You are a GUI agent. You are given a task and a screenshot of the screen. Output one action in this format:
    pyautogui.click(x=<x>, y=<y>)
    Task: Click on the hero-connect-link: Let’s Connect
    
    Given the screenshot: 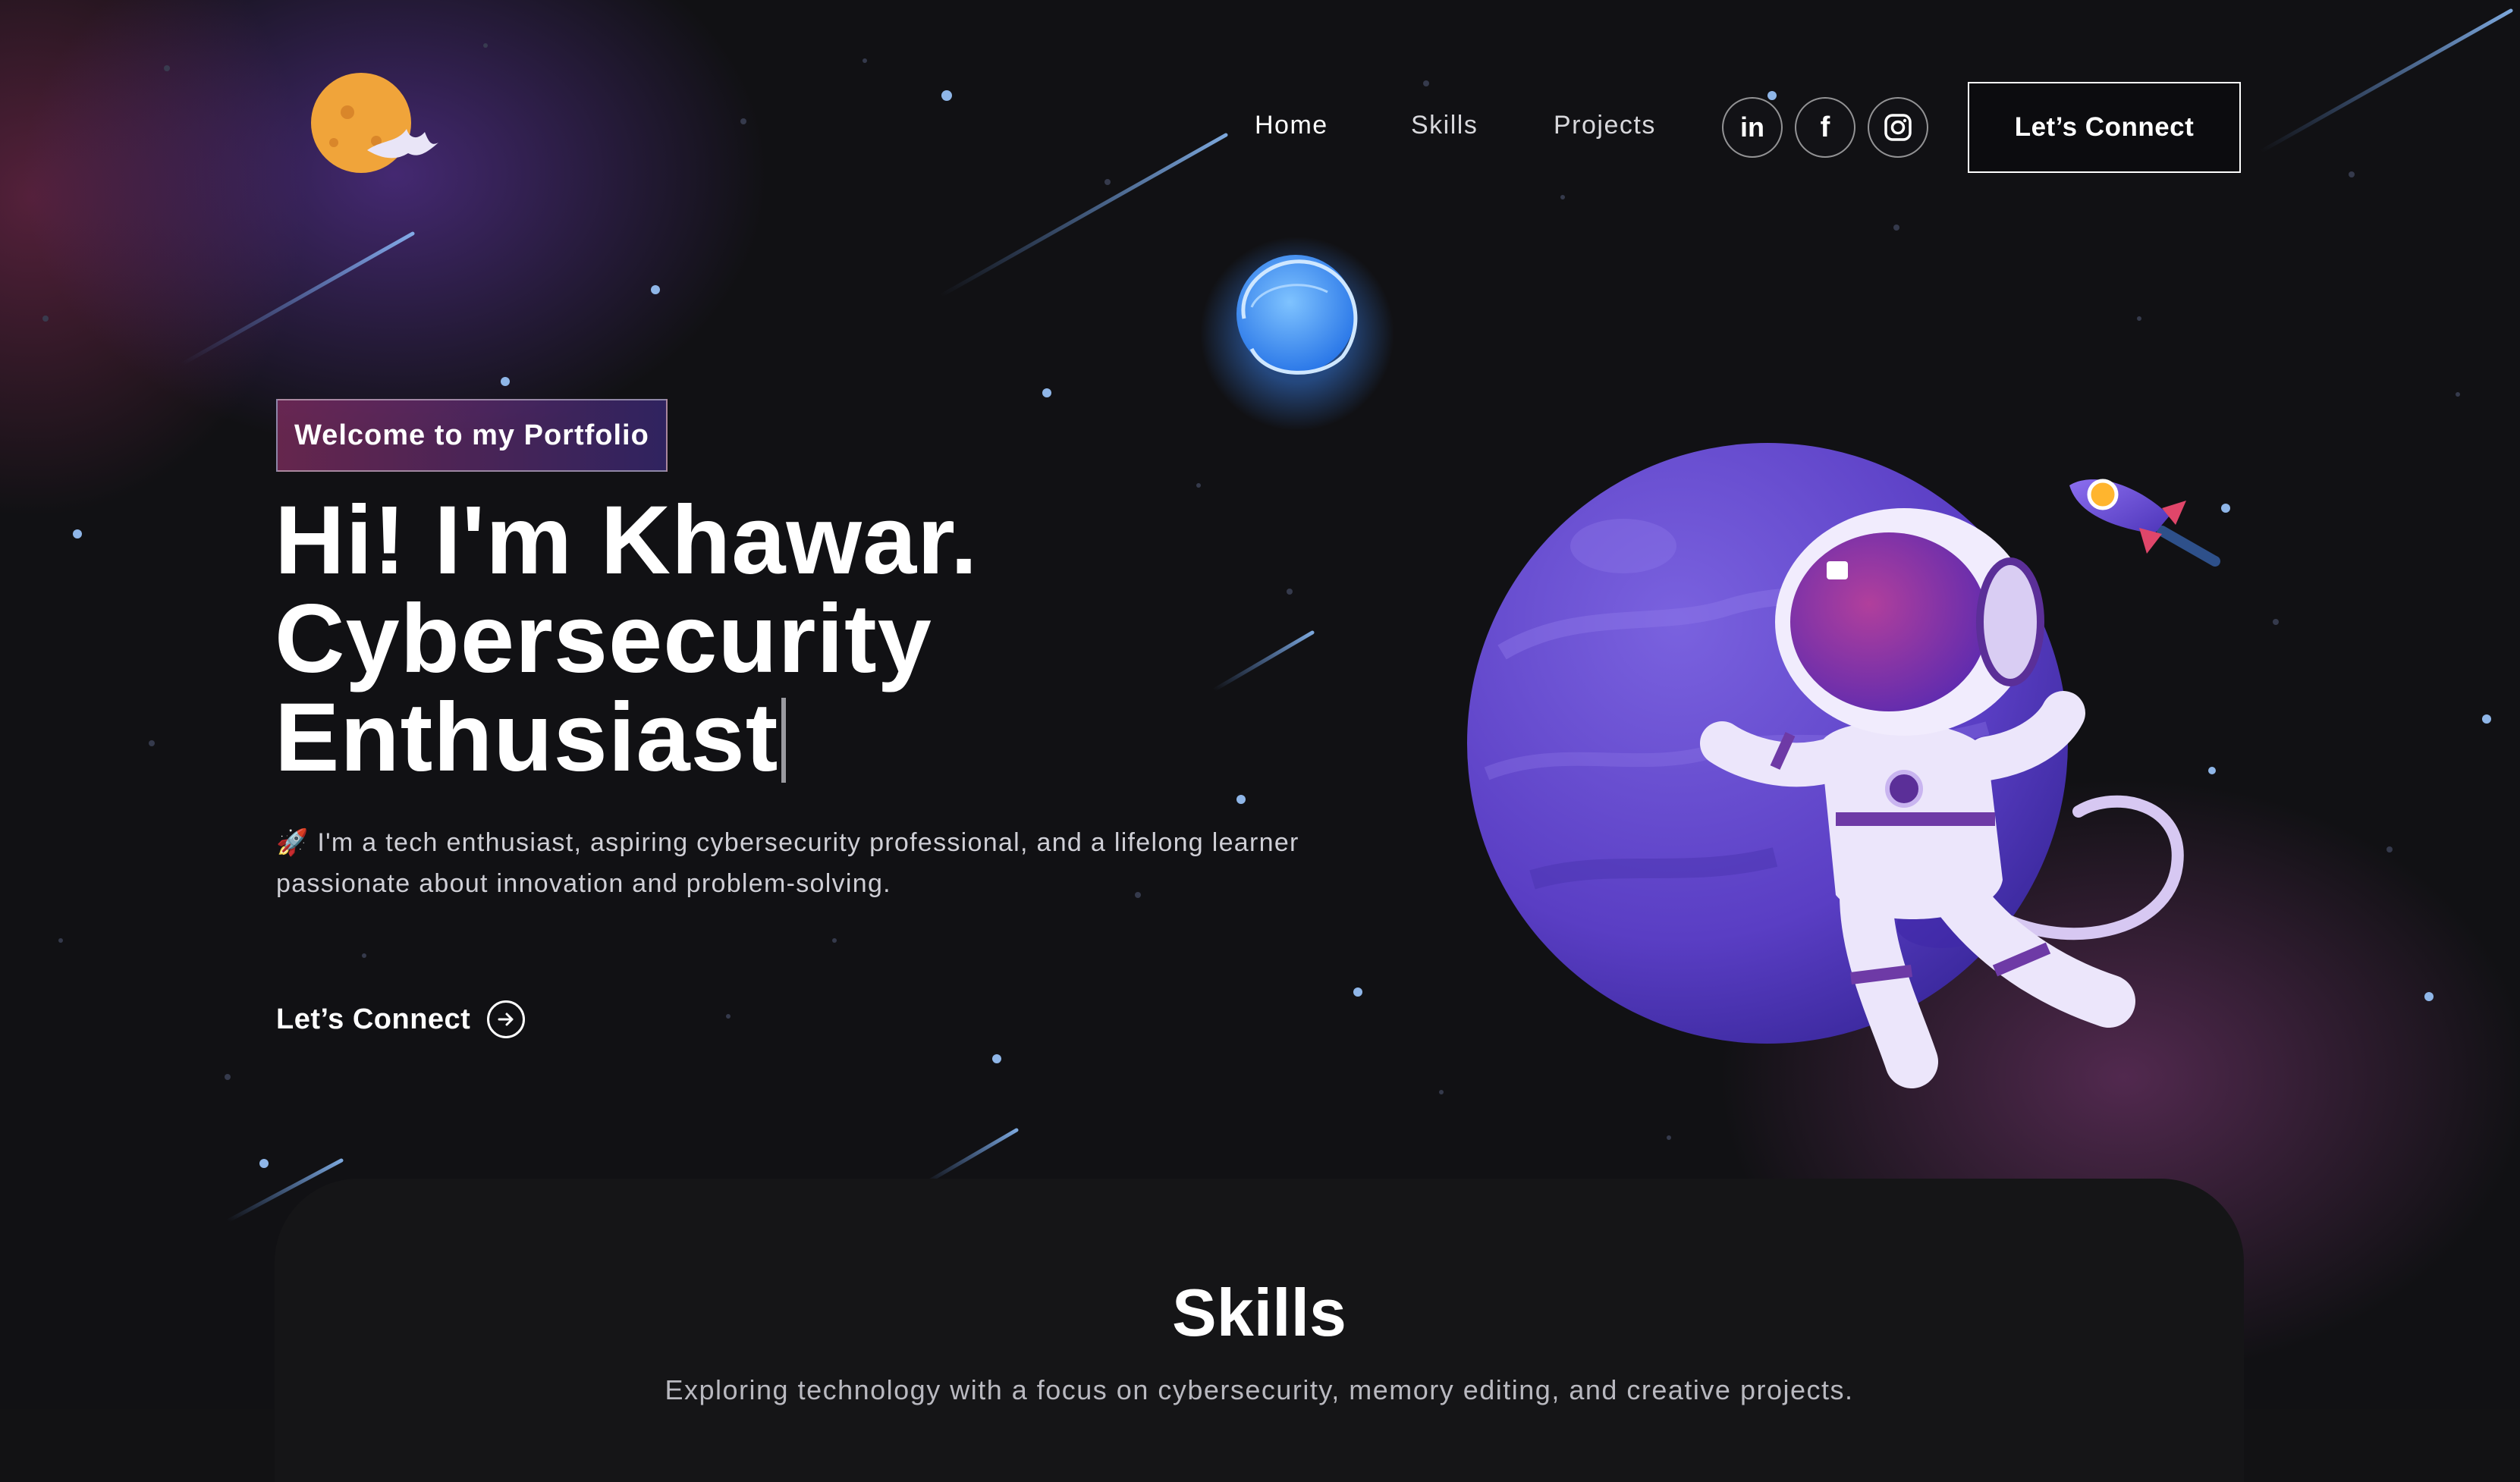 What is the action you would take?
    pyautogui.click(x=401, y=1019)
    